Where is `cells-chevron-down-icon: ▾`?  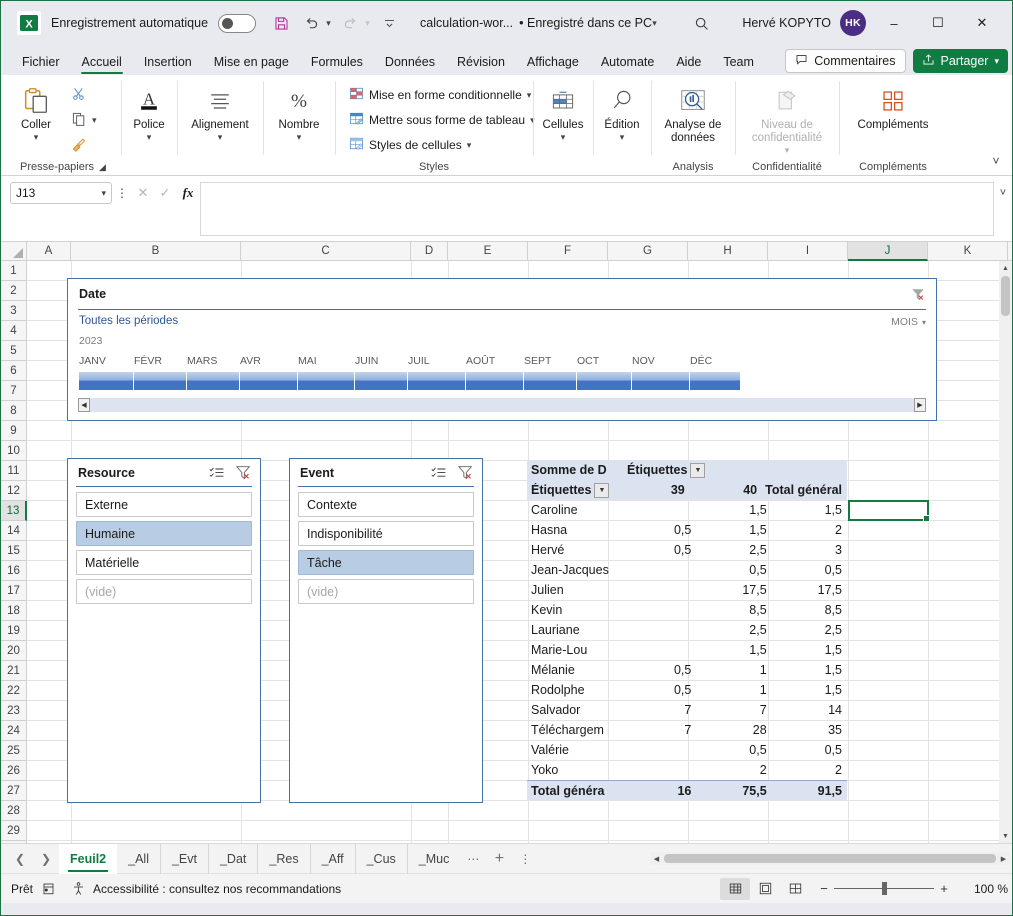
cells-chevron-down-icon: ▾ is located at coordinates (563, 137).